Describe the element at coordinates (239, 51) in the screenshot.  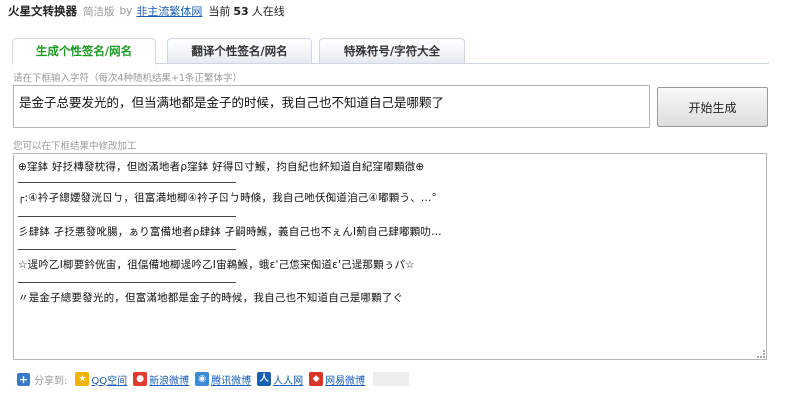
I see `tab-translate-signature: 翻译个性签名/网名` at that location.